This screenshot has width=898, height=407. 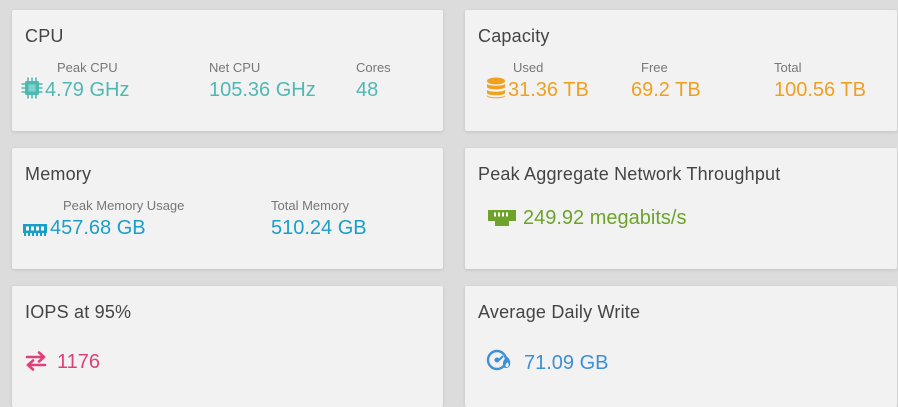 I want to click on iops-metric: 1176, so click(x=62, y=363).